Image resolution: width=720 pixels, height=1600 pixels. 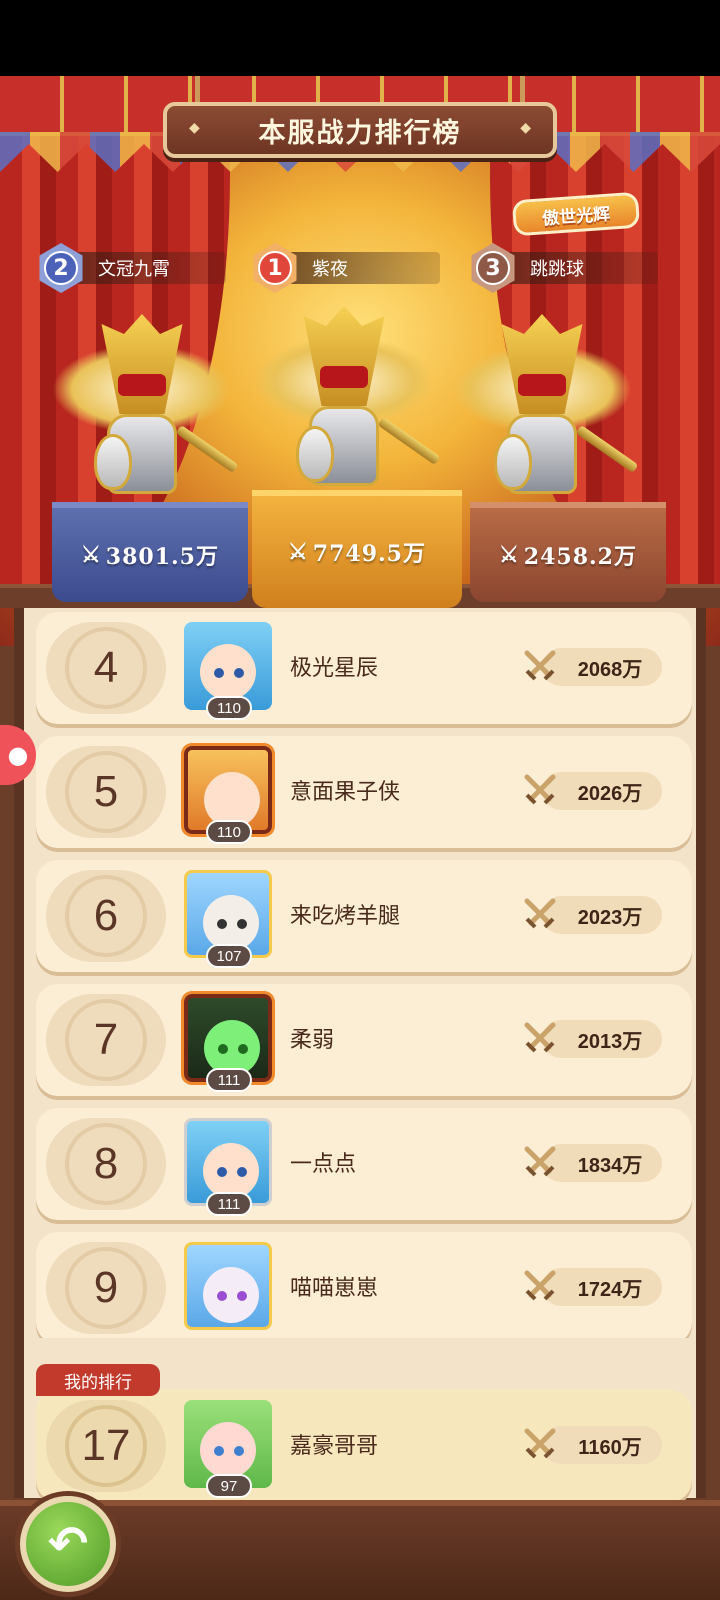 I want to click on level-badge: 97, so click(x=229, y=1486).